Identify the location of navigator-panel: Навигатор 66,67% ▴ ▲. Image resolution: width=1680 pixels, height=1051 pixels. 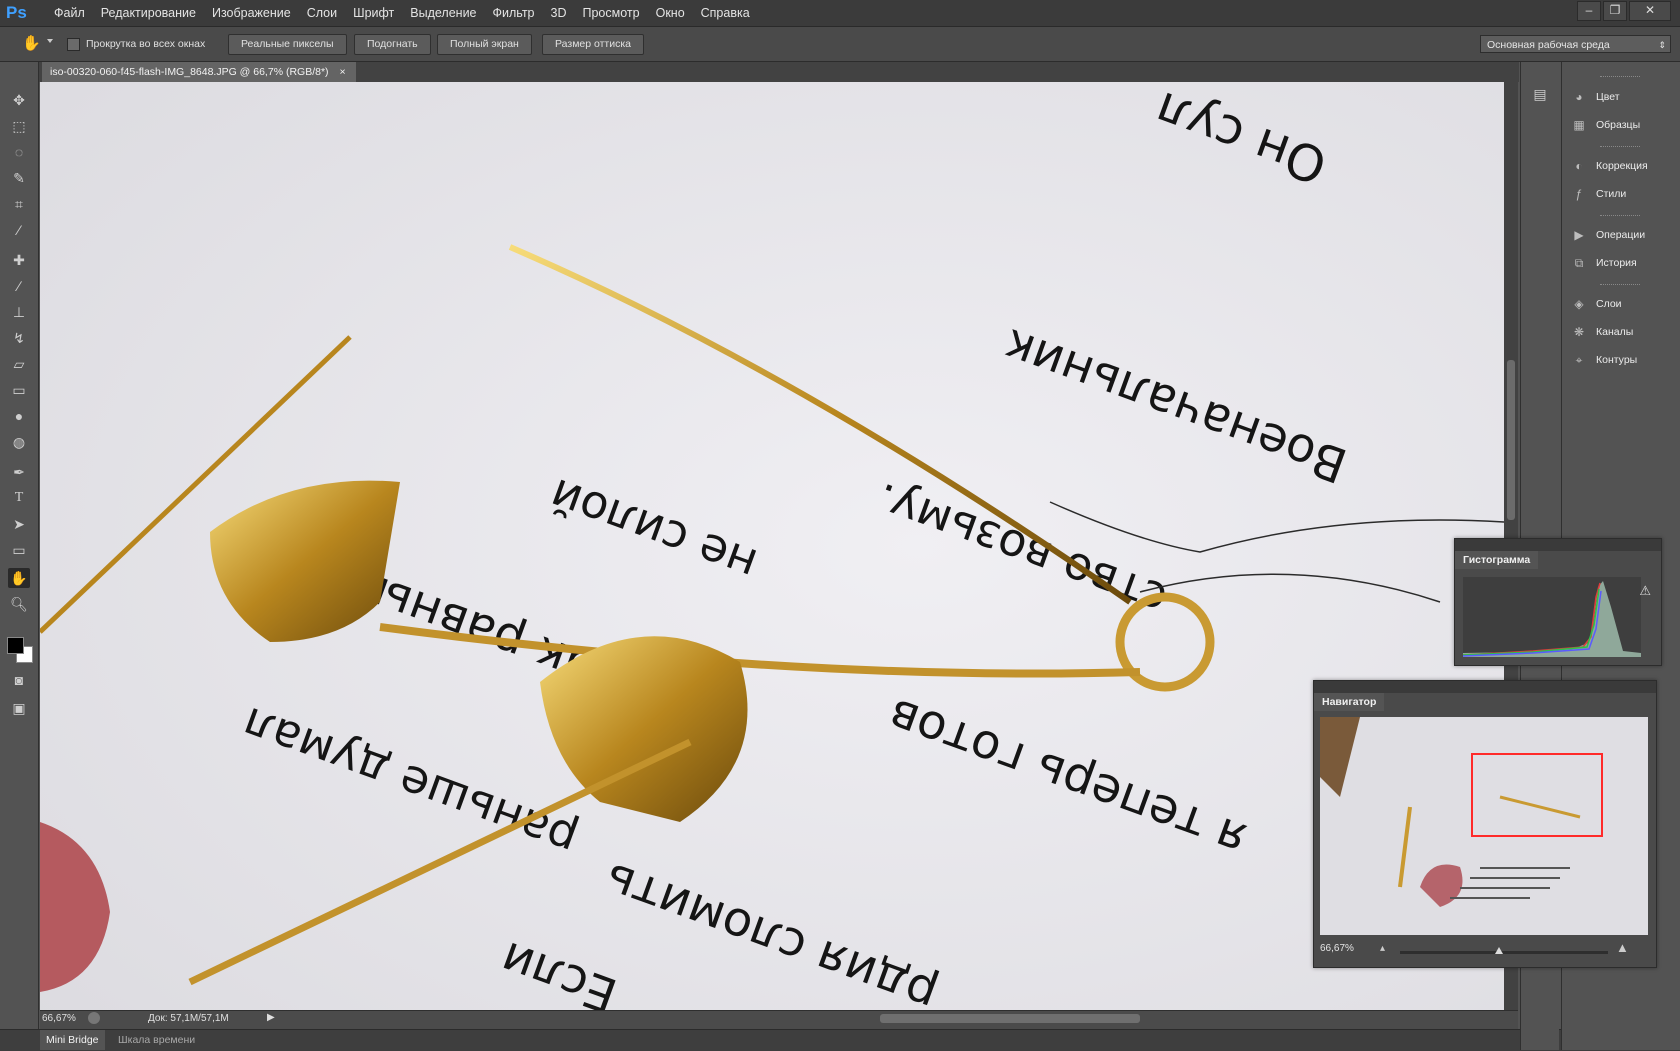
(1485, 824).